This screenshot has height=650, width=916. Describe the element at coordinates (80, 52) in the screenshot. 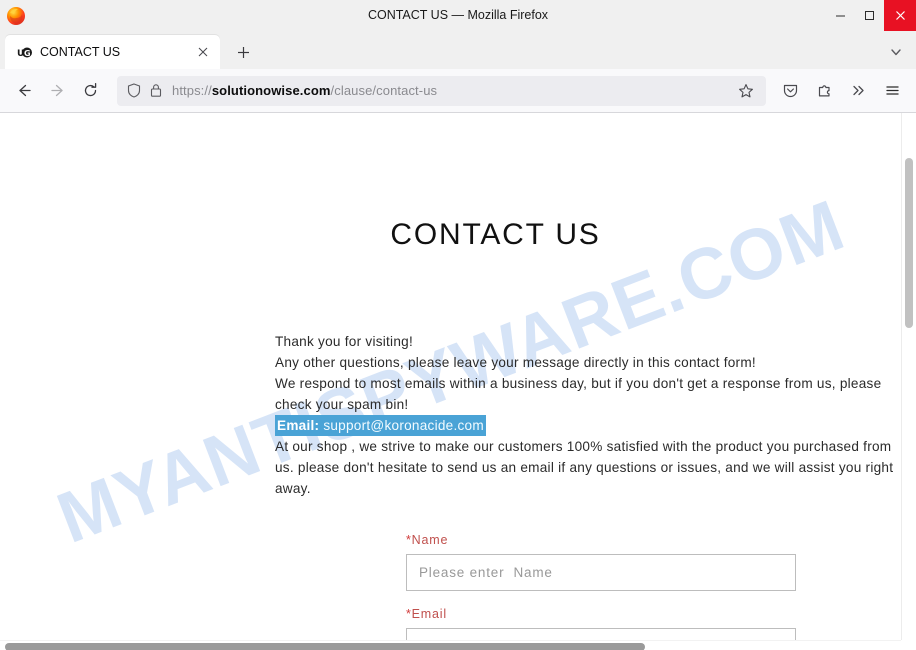

I see `tab-title: CONTACT US` at that location.